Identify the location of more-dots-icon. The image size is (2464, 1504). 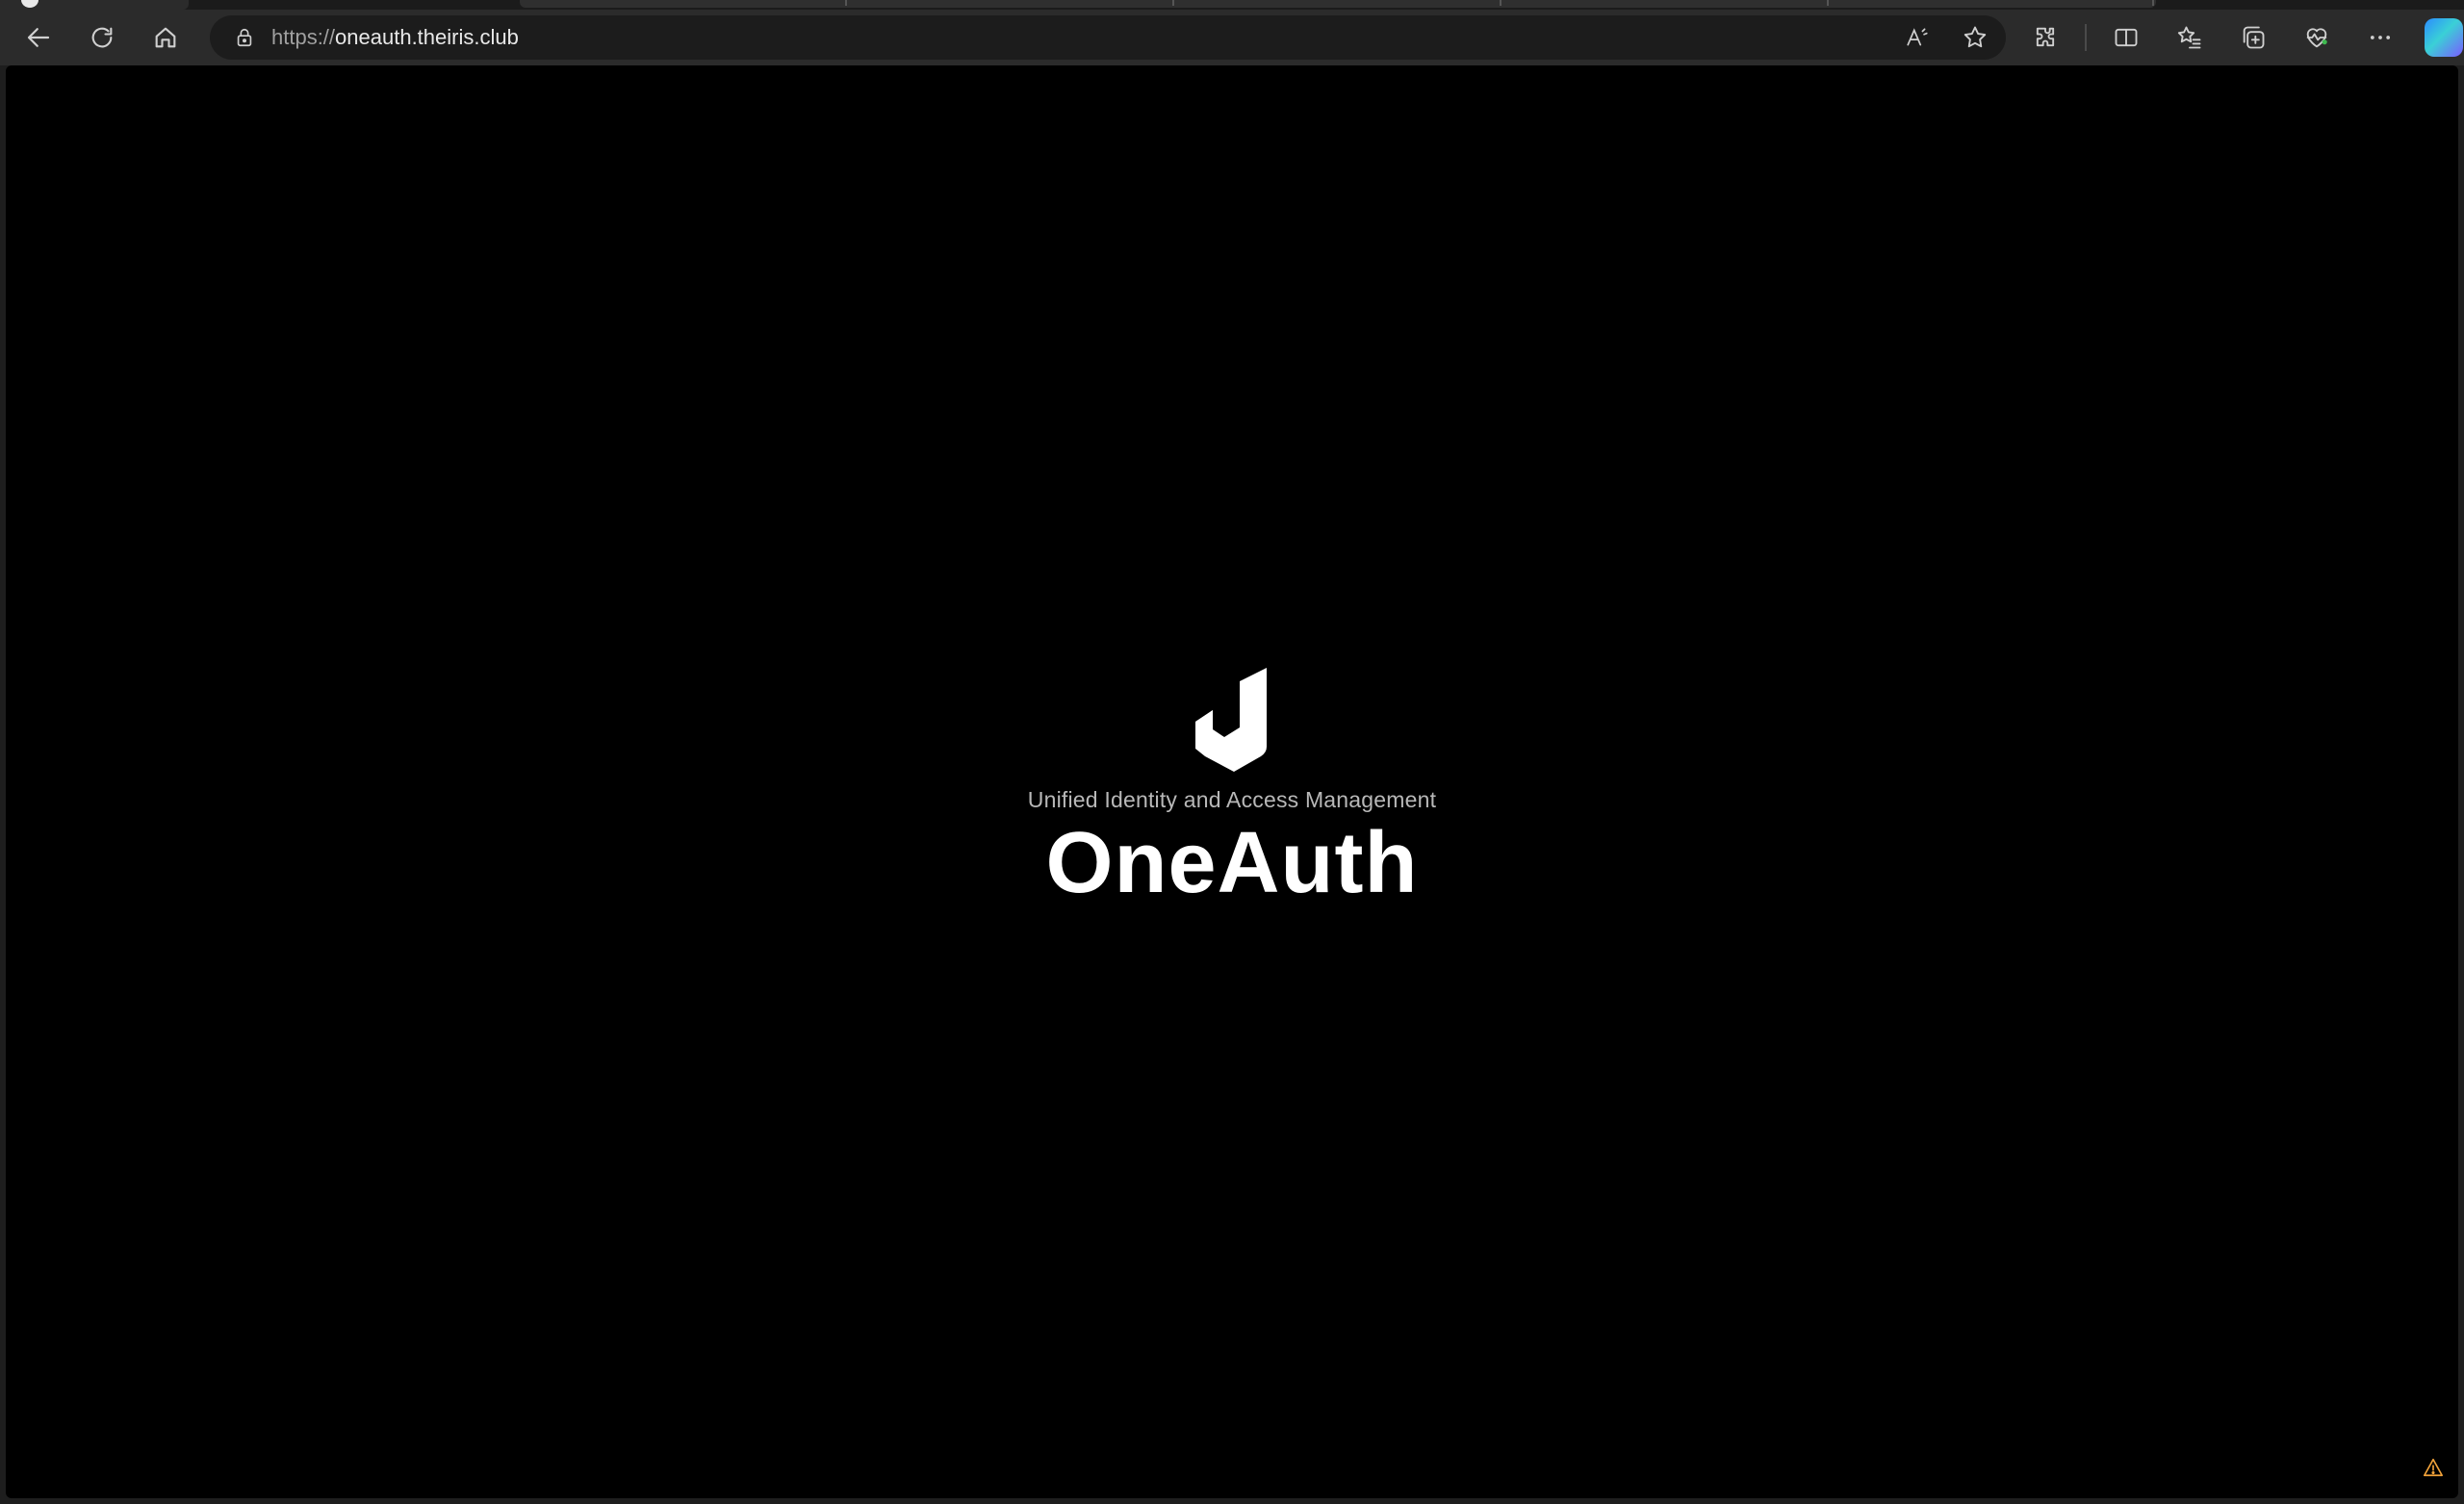
(2380, 37).